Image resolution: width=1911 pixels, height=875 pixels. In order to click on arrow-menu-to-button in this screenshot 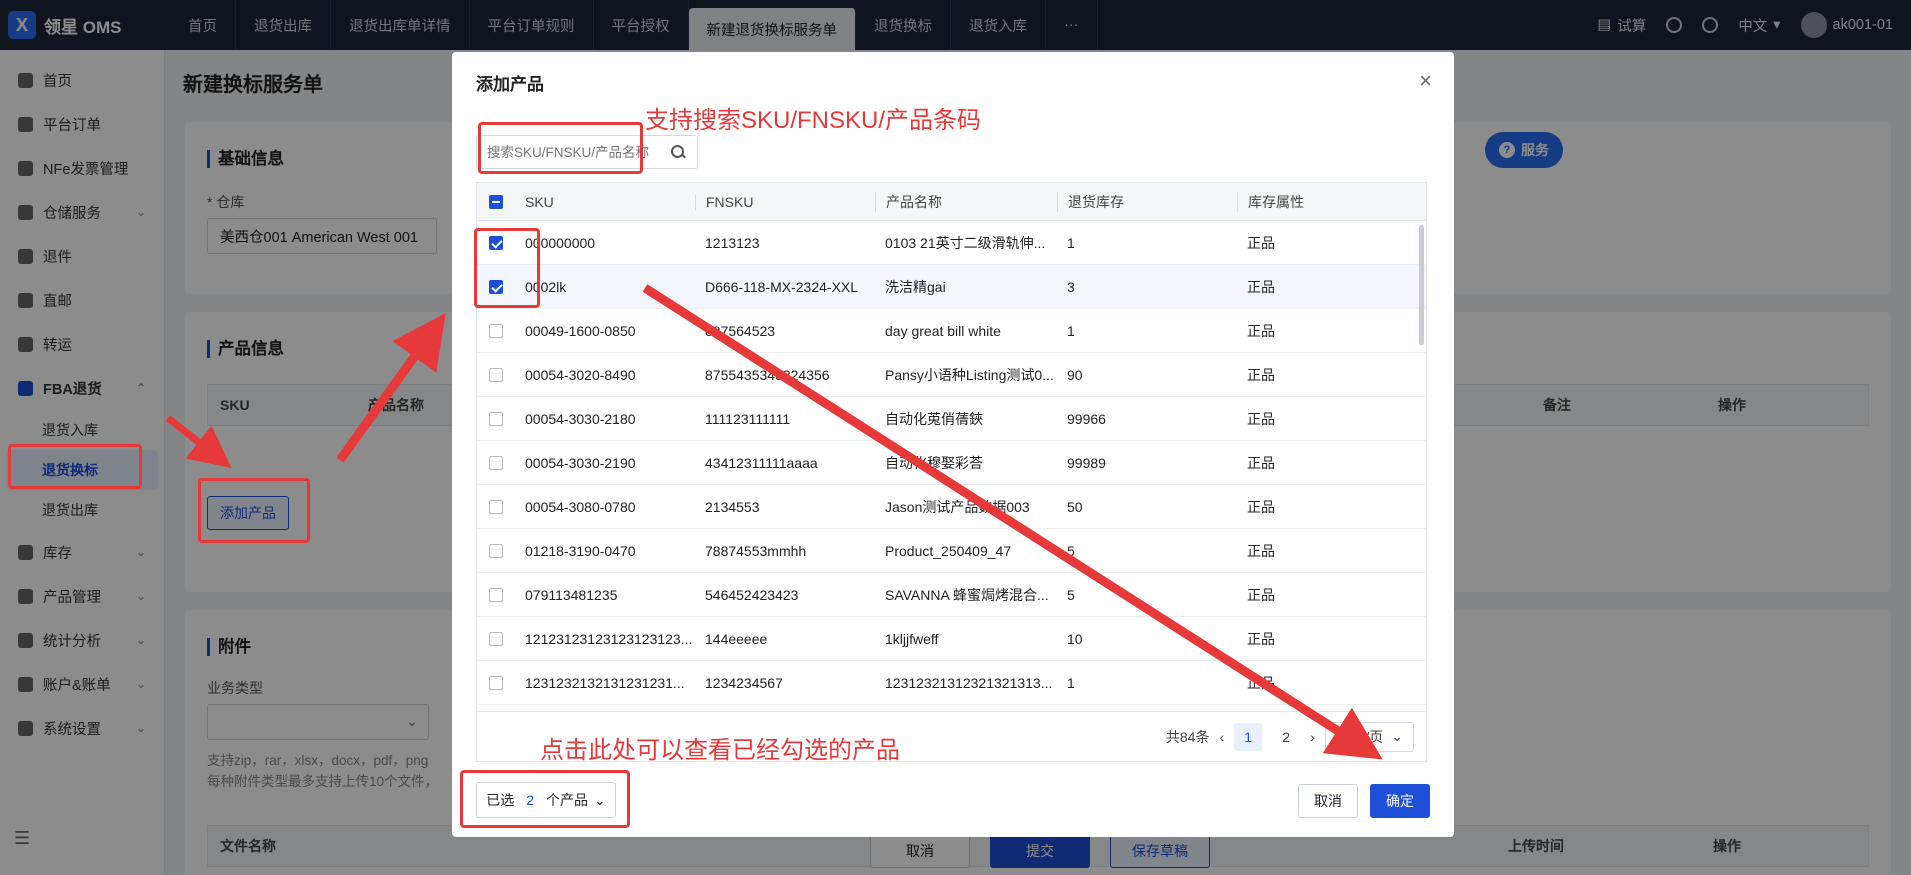, I will do `click(198, 441)`.